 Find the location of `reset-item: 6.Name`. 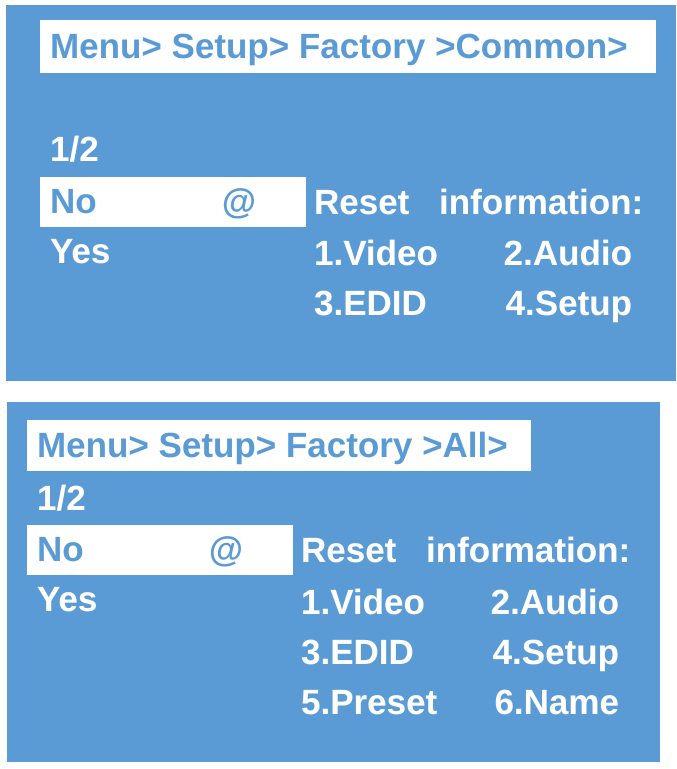

reset-item: 6.Name is located at coordinates (556, 703).